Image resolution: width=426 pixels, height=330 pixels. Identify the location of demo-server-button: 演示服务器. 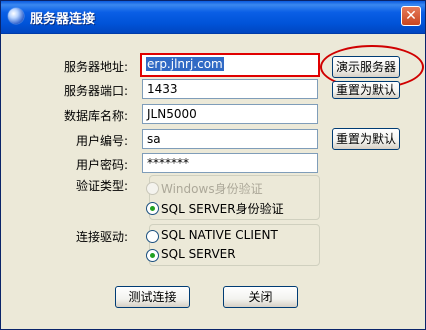
(366, 67).